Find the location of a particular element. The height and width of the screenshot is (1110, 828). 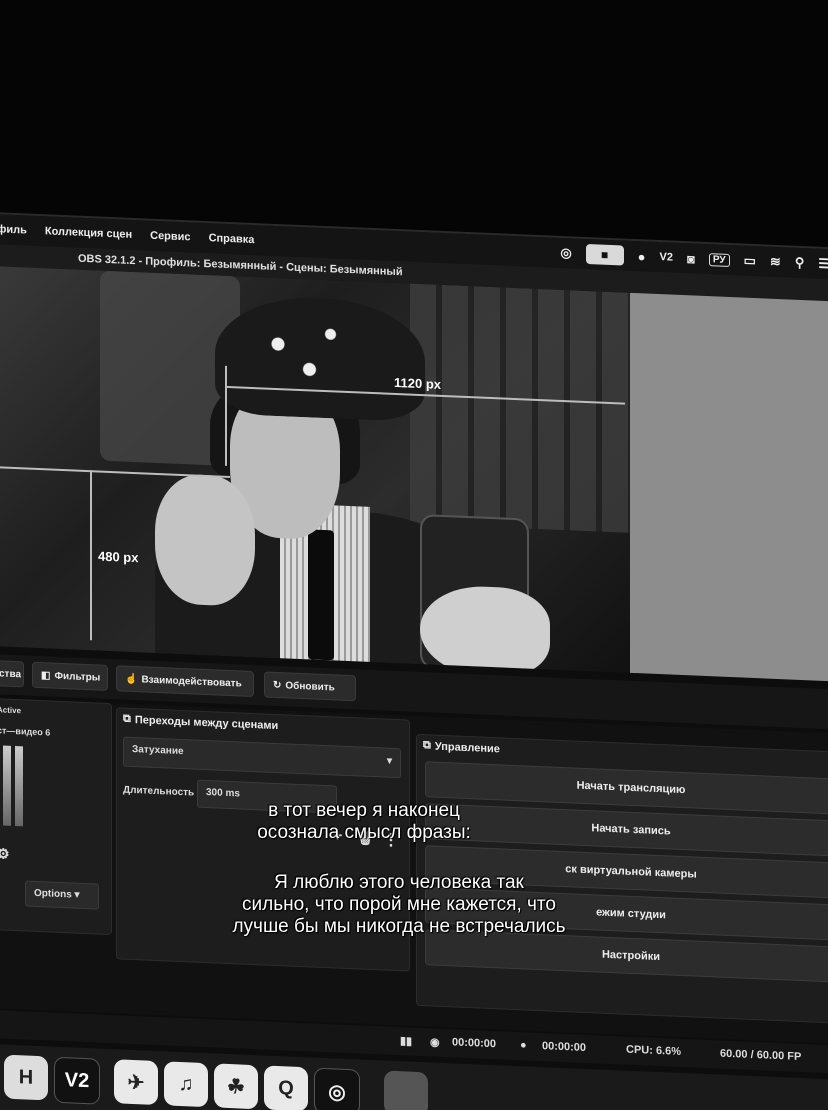

obs-icon: ◎ is located at coordinates (565, 253).